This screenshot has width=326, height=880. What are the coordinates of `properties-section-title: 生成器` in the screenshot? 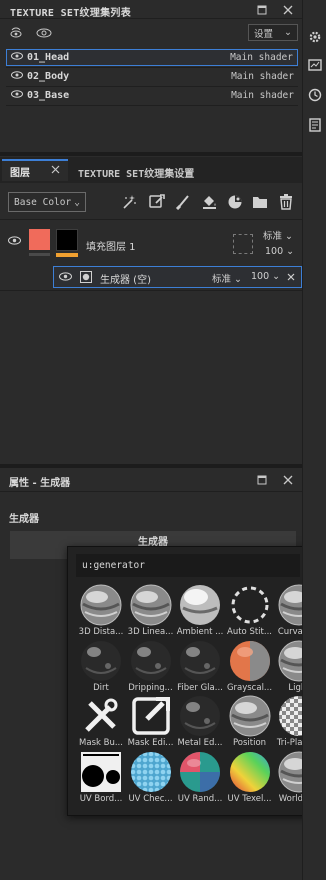 It's located at (24, 519).